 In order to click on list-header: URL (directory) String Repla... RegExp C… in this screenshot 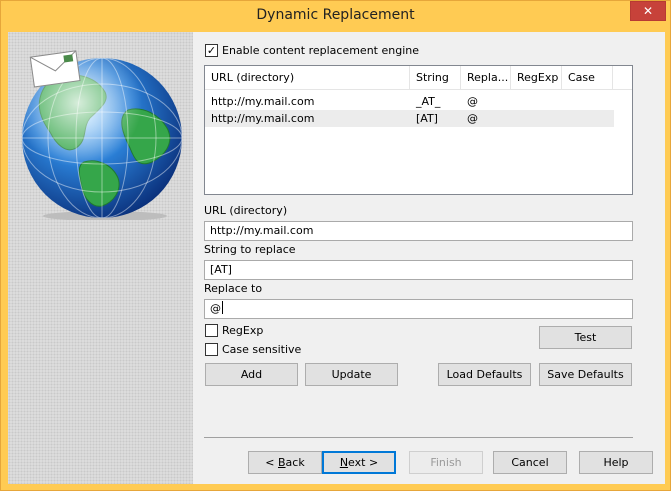, I will do `click(418, 78)`.